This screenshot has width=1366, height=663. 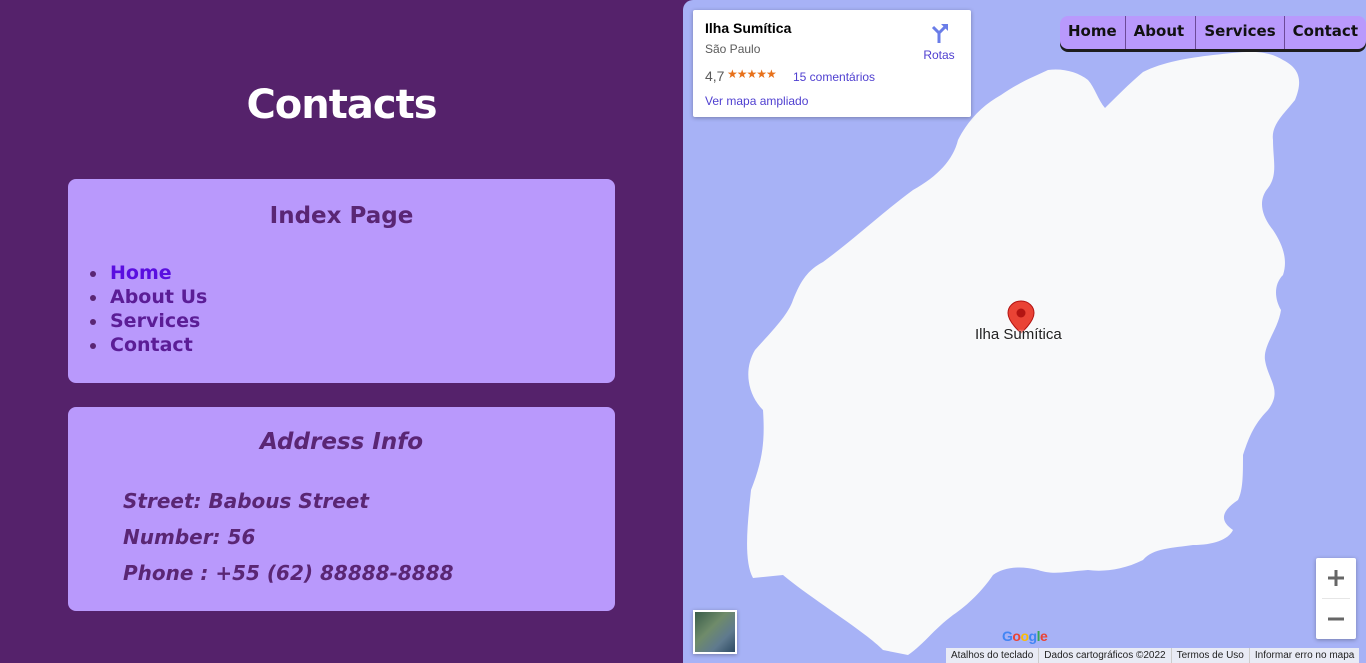 What do you see at coordinates (341, 442) in the screenshot?
I see `address-card-title: Address Info` at bounding box center [341, 442].